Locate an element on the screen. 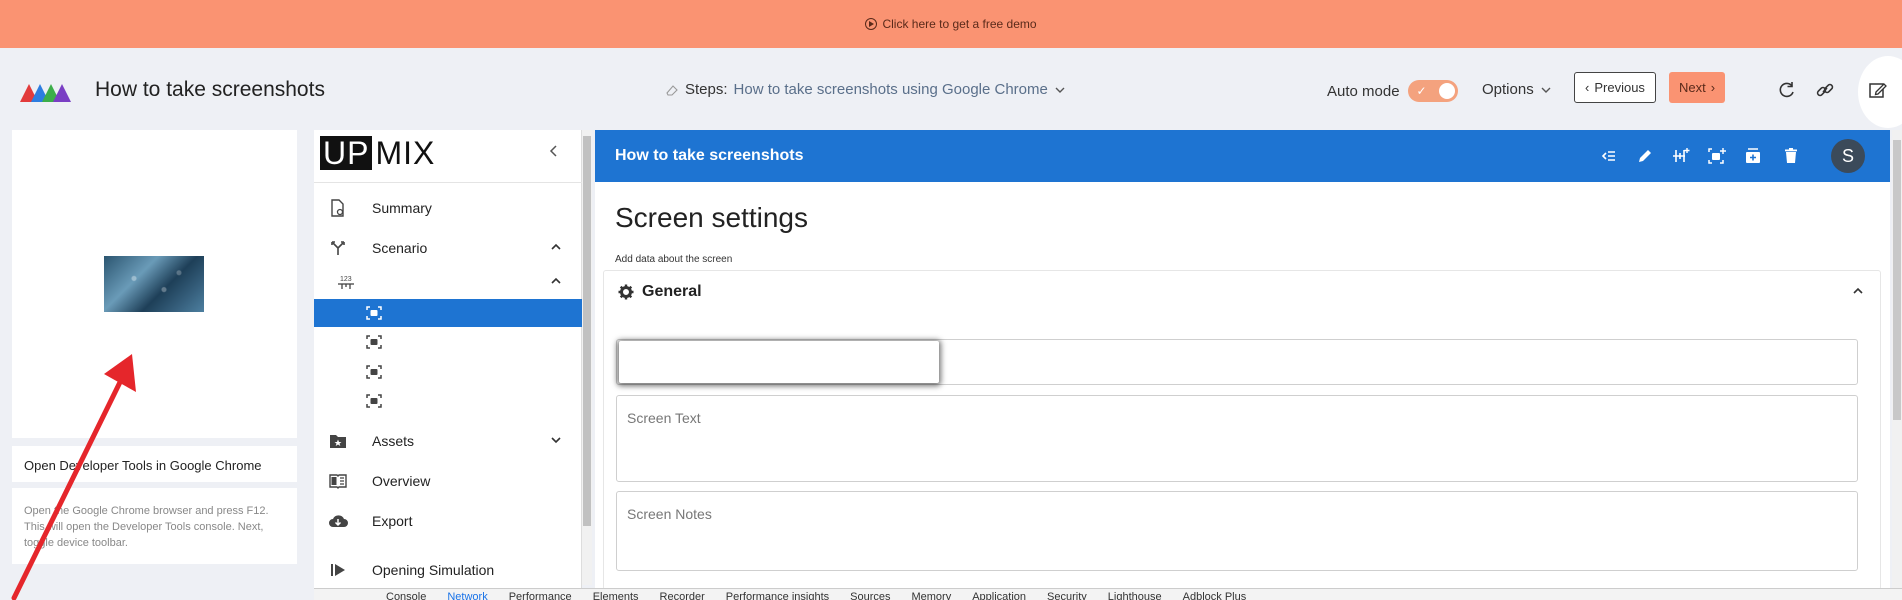 The height and width of the screenshot is (600, 1902). auto-mode: Auto mode ✓ is located at coordinates (1392, 91).